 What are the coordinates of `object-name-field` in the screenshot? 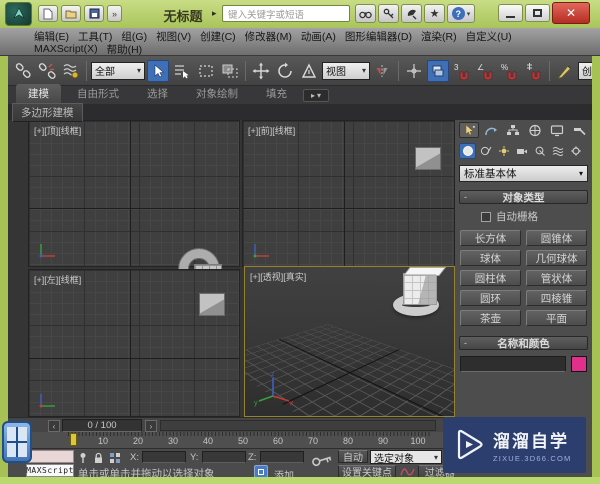 It's located at (513, 364).